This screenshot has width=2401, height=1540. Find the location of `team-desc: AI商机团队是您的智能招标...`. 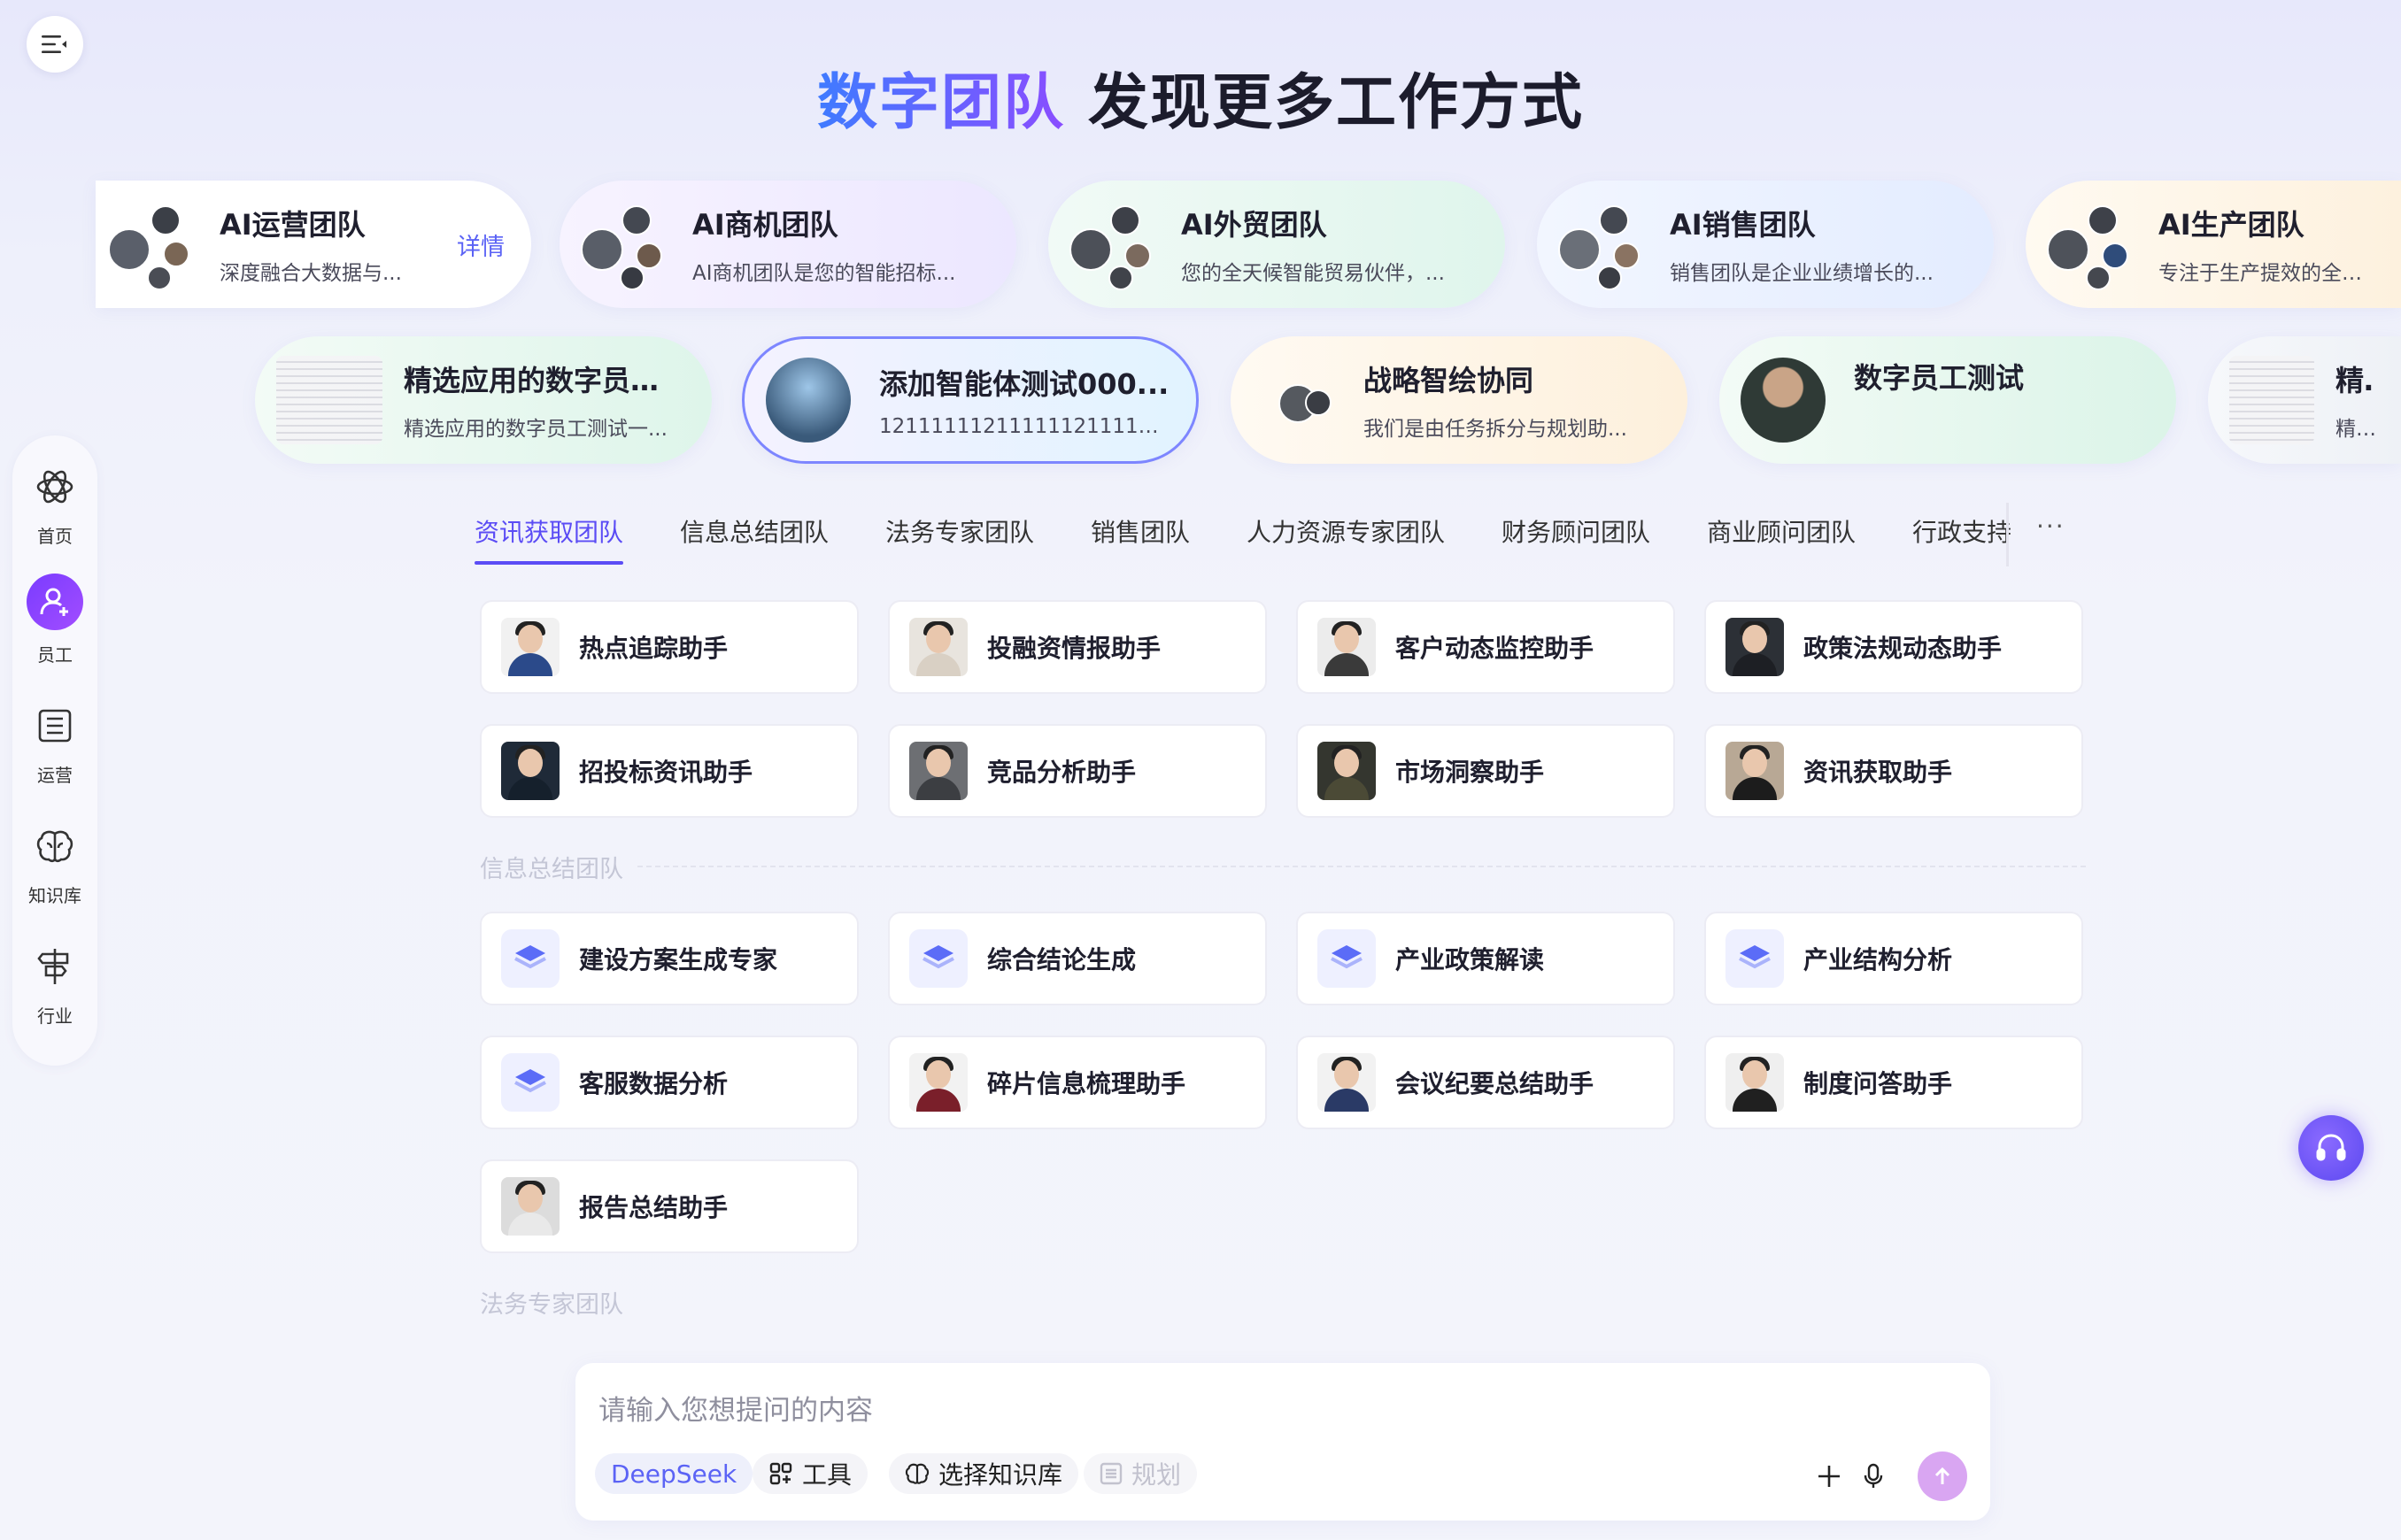

team-desc: AI商机团队是您的智能招标... is located at coordinates (824, 273).